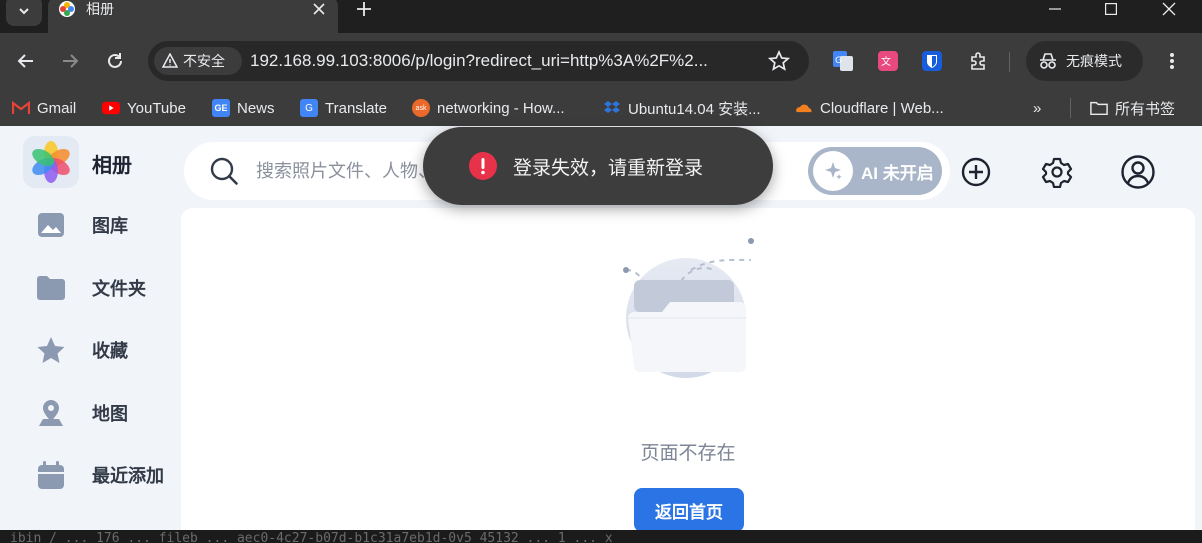 The width and height of the screenshot is (1202, 543). What do you see at coordinates (221, 108) in the screenshot?
I see `news-icon: GE` at bounding box center [221, 108].